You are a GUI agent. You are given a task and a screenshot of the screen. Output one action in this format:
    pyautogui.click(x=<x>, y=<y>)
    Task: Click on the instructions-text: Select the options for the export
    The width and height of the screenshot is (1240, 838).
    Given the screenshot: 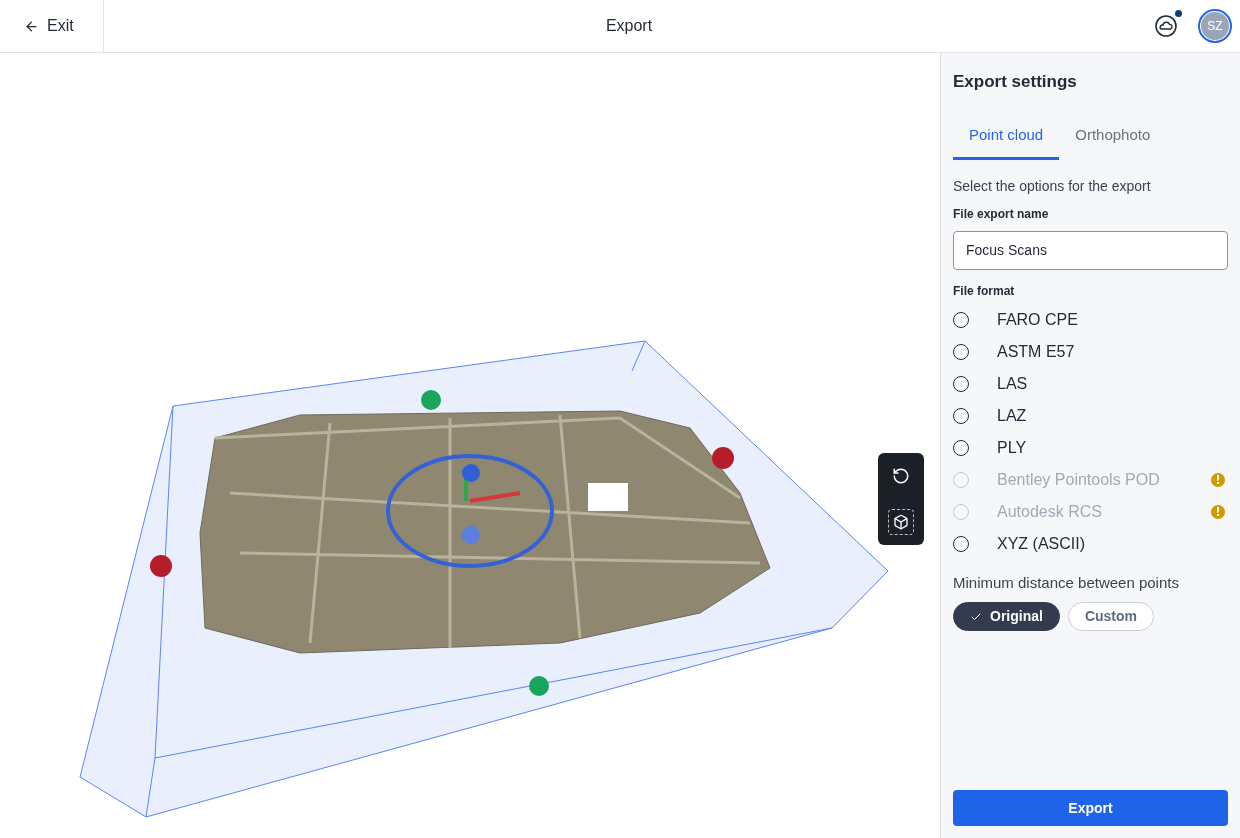 What is the action you would take?
    pyautogui.click(x=1052, y=186)
    